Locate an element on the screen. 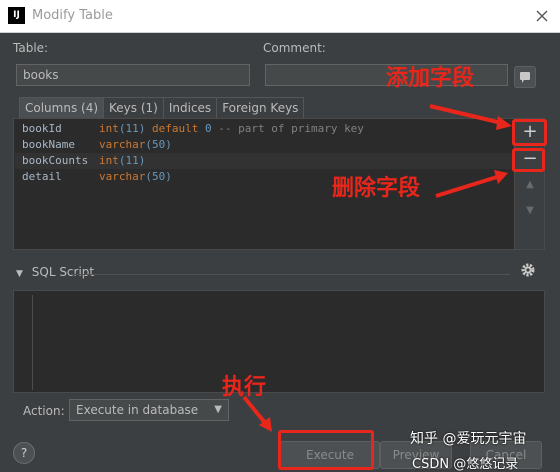 This screenshot has width=560, height=472. watermark-zhihu: 知乎 @爱玩元宇宙 is located at coordinates (468, 439).